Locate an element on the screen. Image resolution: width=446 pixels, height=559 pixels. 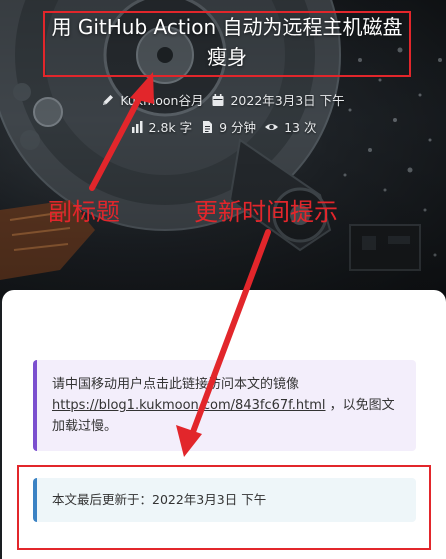
author-name: Kukmoon谷月 is located at coordinates (162, 100).